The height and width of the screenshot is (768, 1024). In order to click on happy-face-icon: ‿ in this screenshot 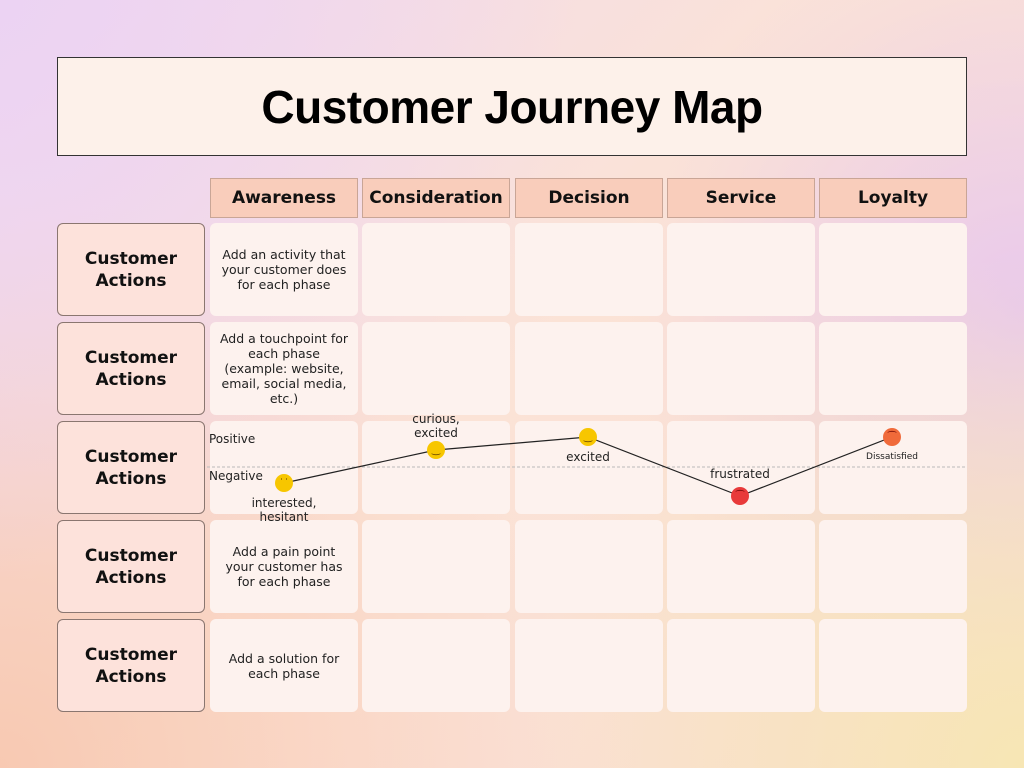, I will do `click(588, 437)`.